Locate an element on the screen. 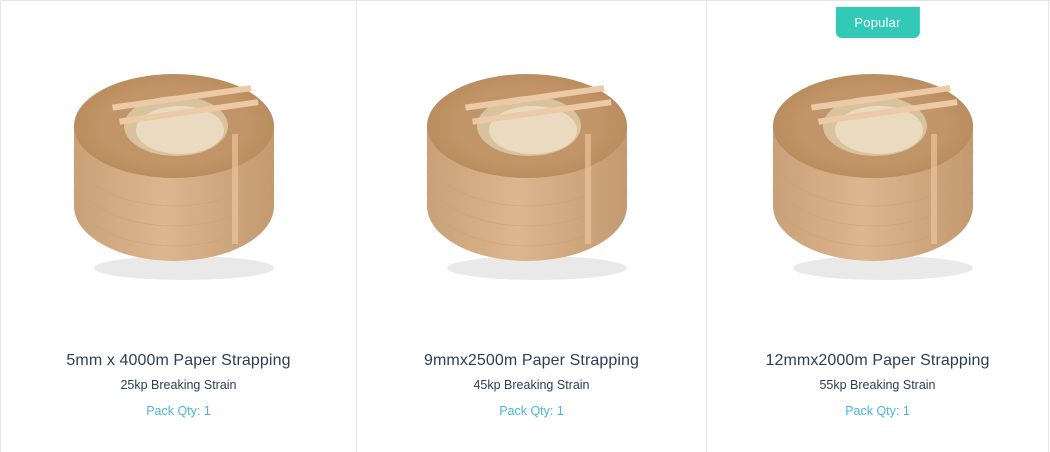  popular-badge: Popular is located at coordinates (877, 22).